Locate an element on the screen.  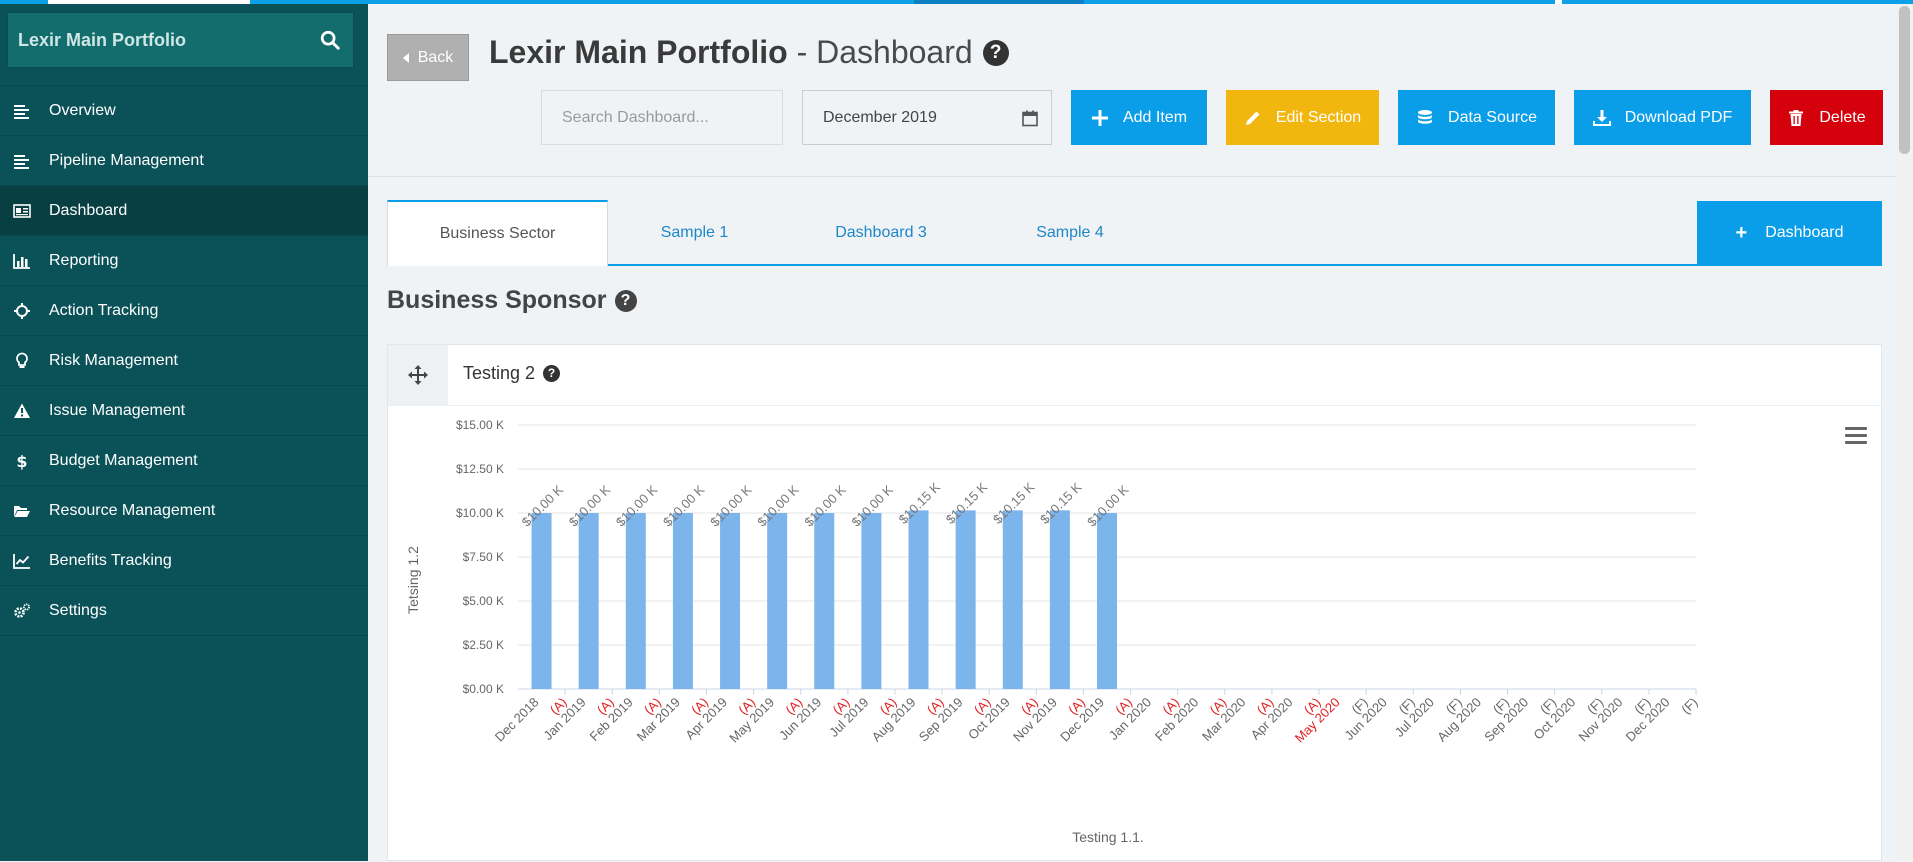
page-scrollbar is located at coordinates (1904, 430).